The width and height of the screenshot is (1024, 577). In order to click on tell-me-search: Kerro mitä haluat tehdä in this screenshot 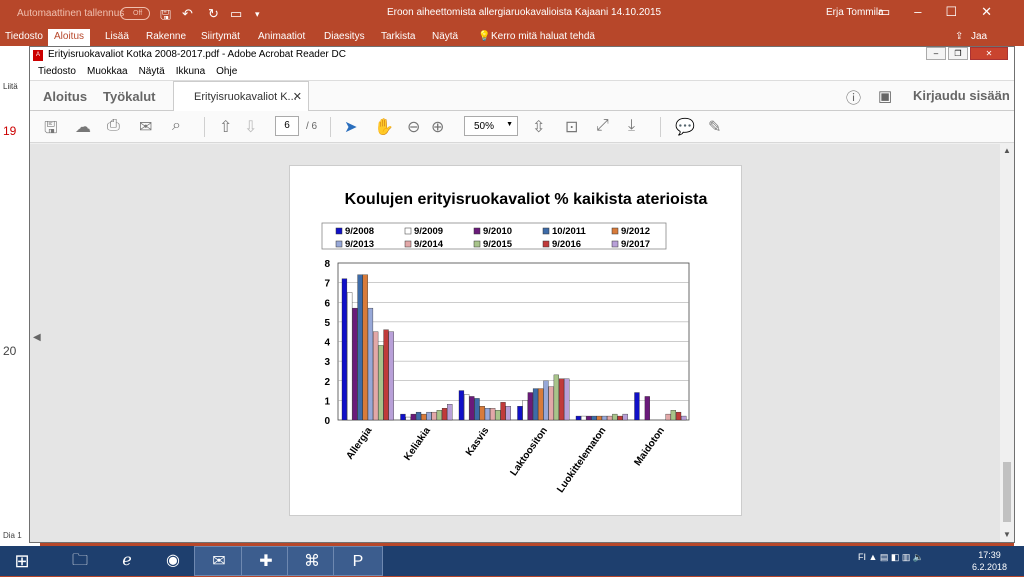, I will do `click(543, 36)`.